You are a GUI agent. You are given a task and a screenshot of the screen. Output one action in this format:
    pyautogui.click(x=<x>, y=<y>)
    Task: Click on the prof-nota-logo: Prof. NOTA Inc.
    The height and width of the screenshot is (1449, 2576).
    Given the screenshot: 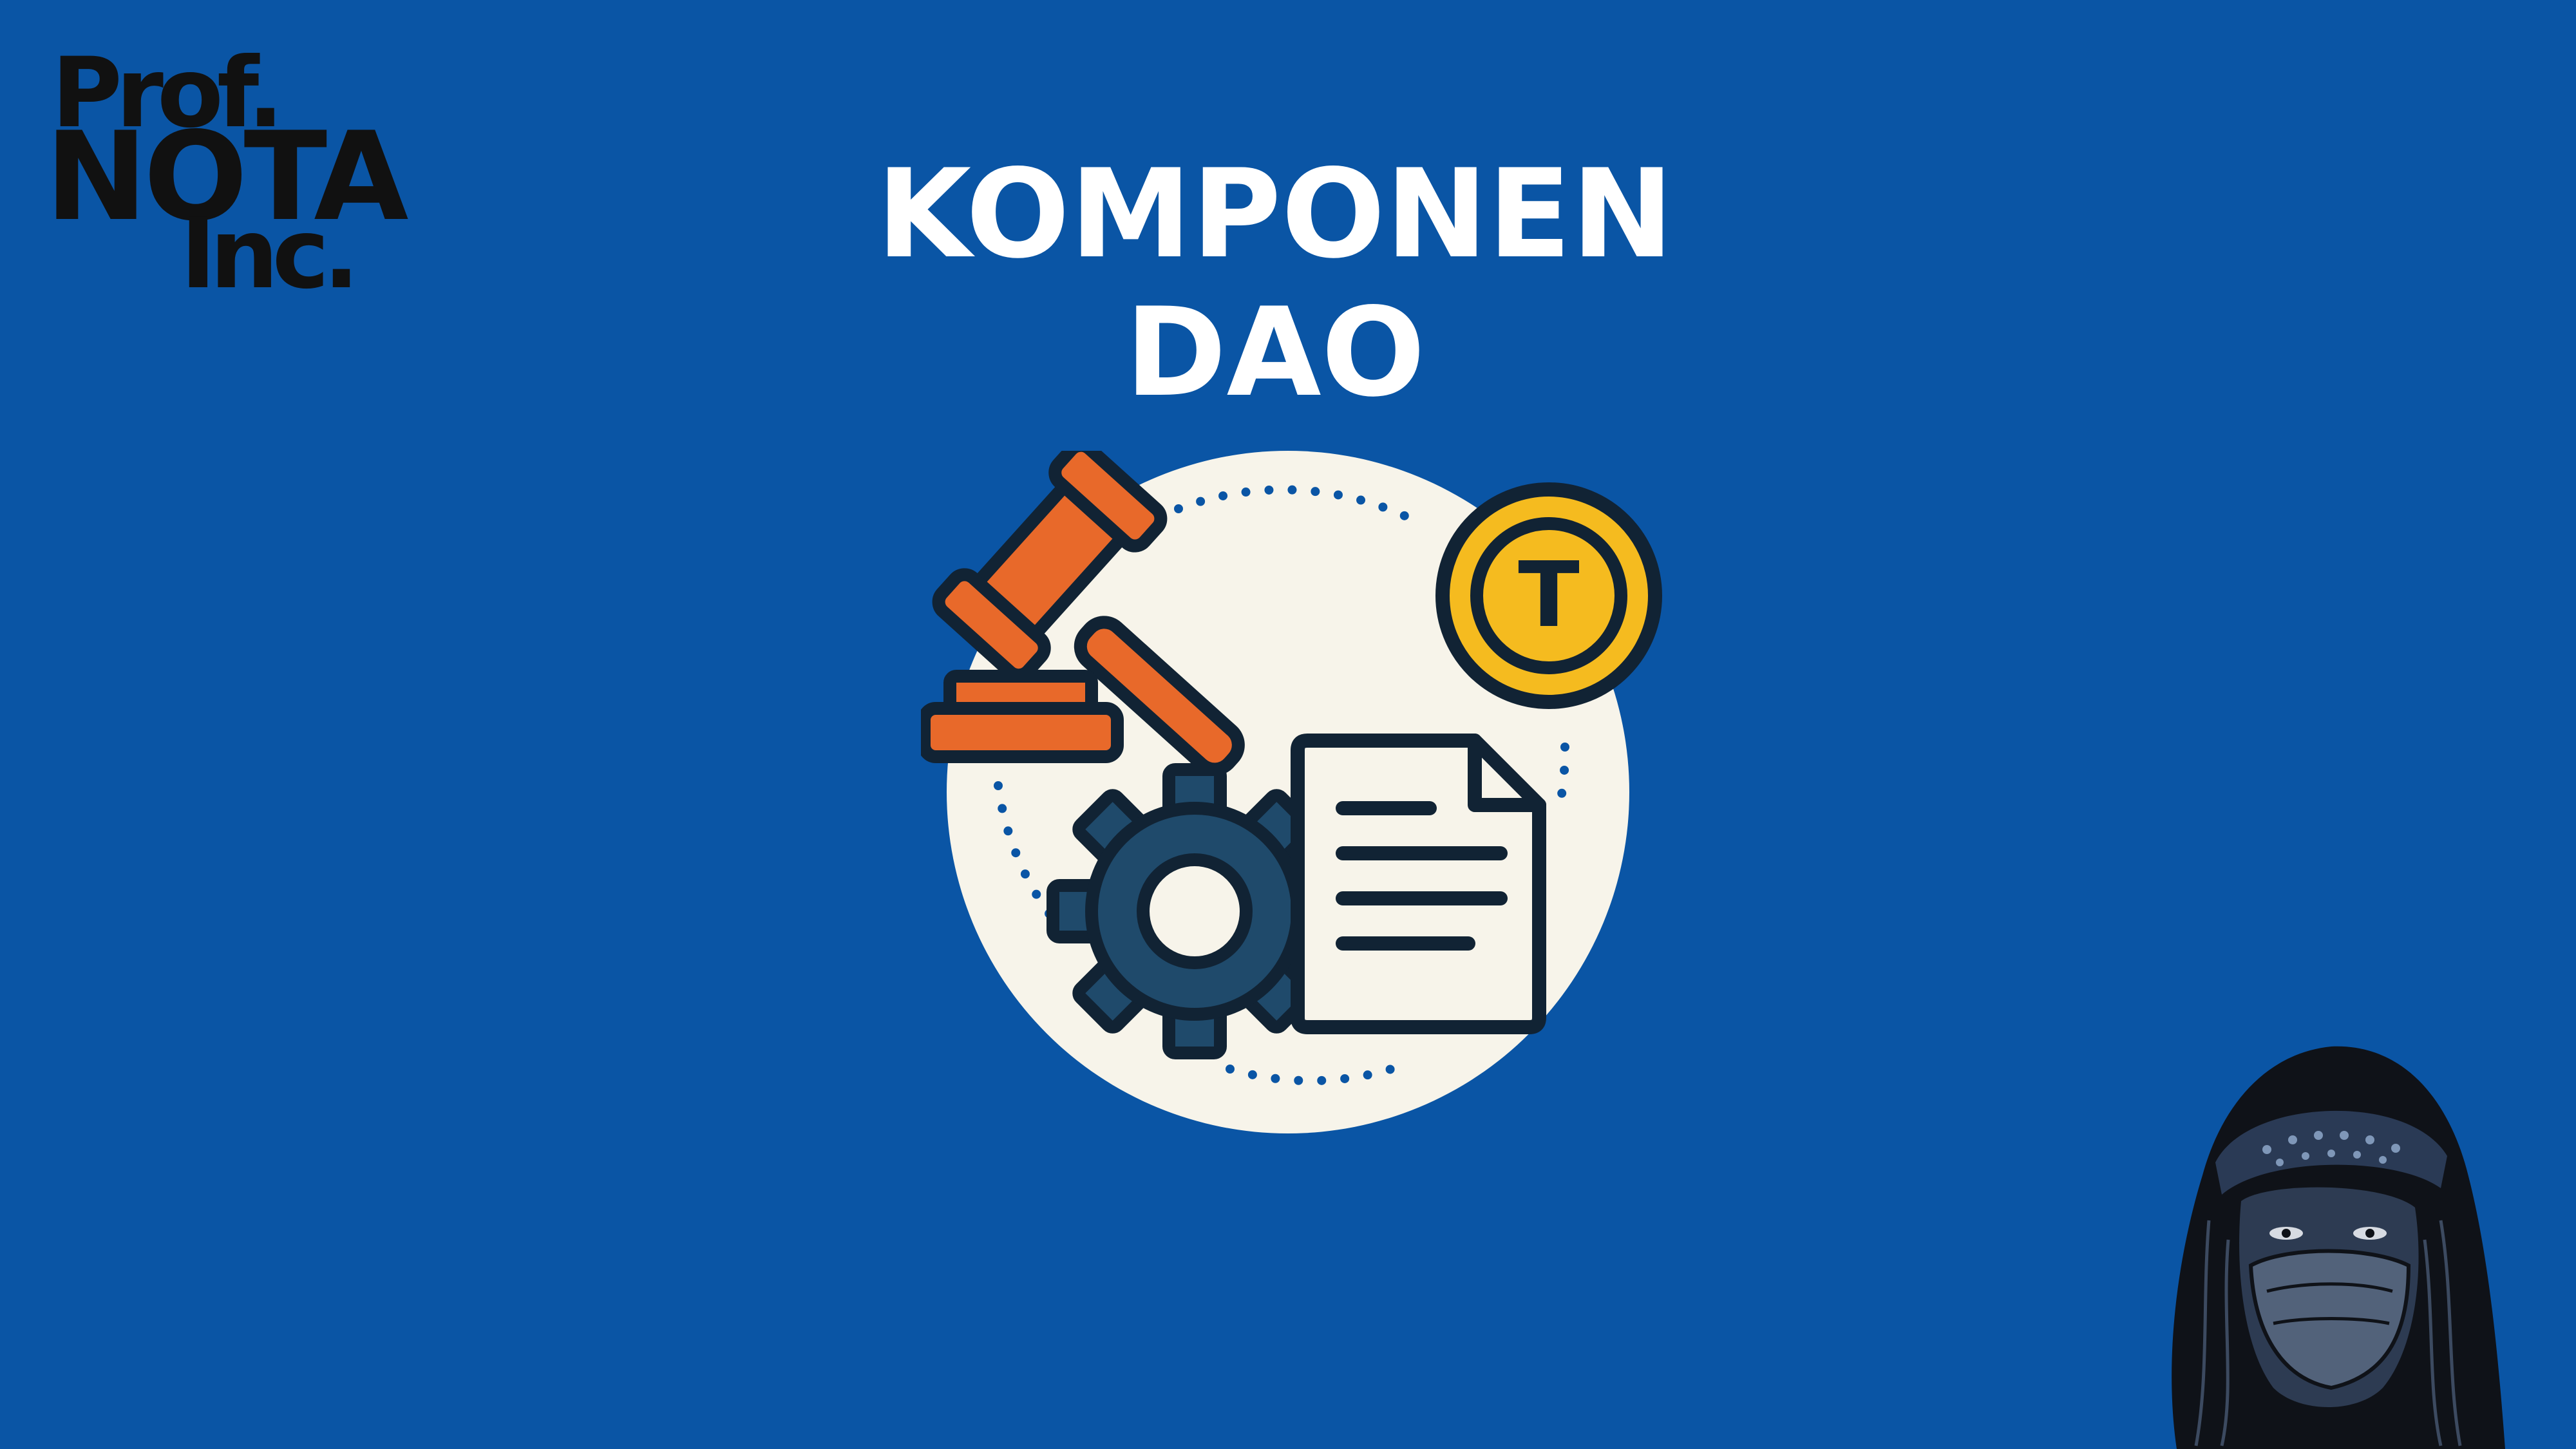 What is the action you would take?
    pyautogui.click(x=245, y=174)
    